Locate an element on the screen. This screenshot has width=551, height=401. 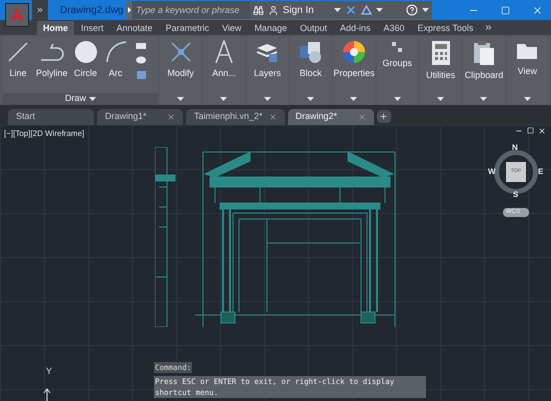
viewport-label: [−][Top][2D Wireframe] is located at coordinates (44, 134).